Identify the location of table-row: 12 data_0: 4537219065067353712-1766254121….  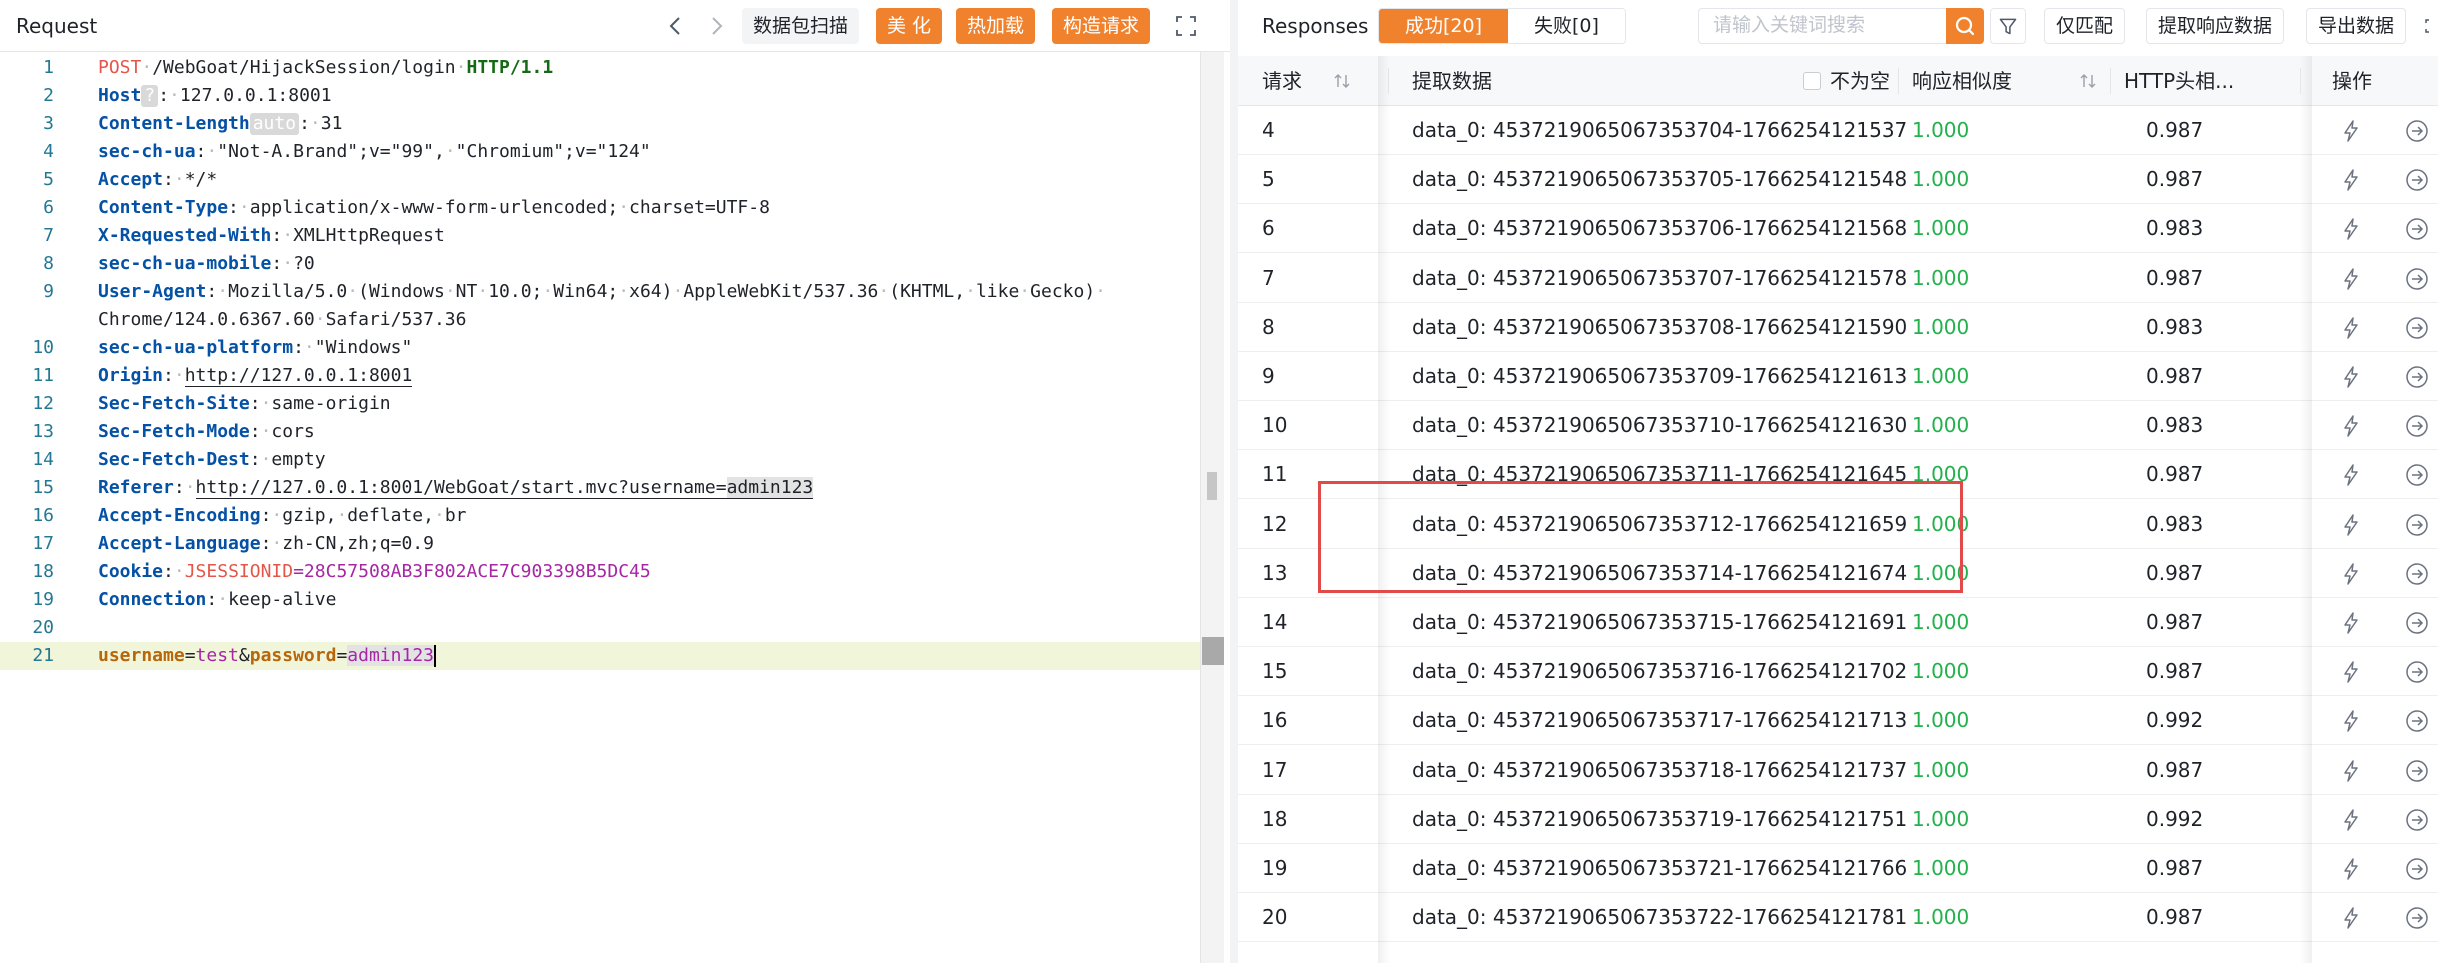
(1838, 524).